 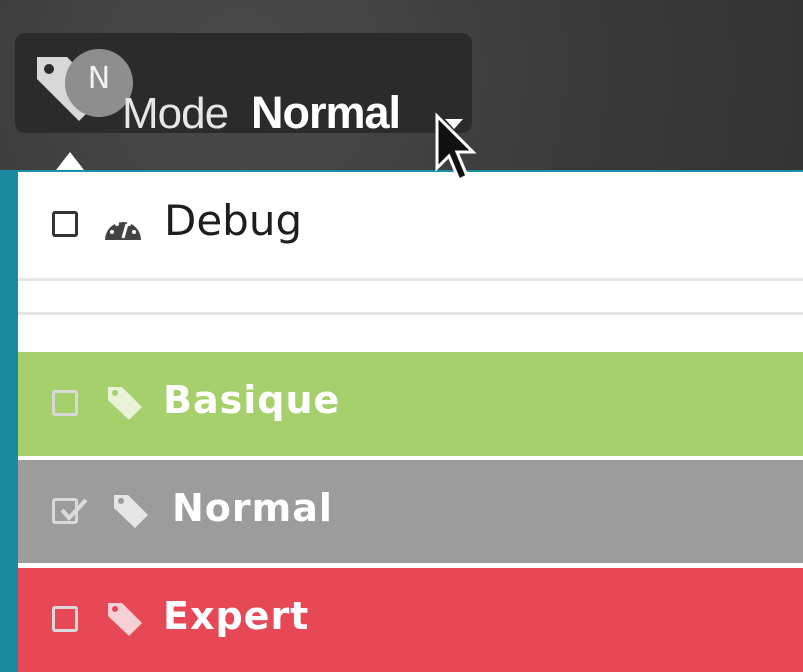 What do you see at coordinates (456, 147) in the screenshot?
I see `mouse-cursor-icon` at bounding box center [456, 147].